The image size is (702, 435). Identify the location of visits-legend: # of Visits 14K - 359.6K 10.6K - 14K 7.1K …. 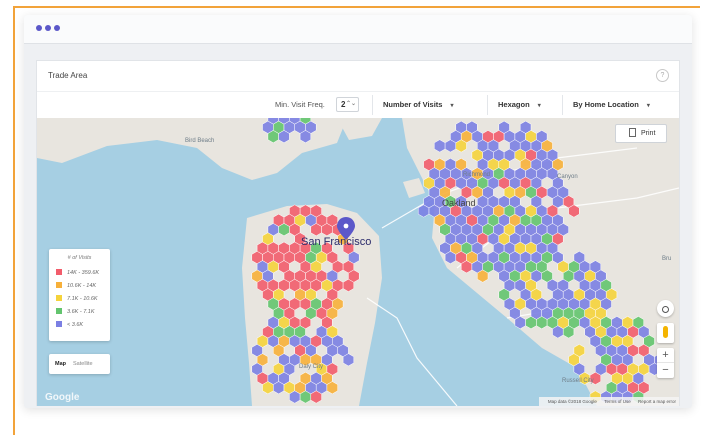
(79, 295).